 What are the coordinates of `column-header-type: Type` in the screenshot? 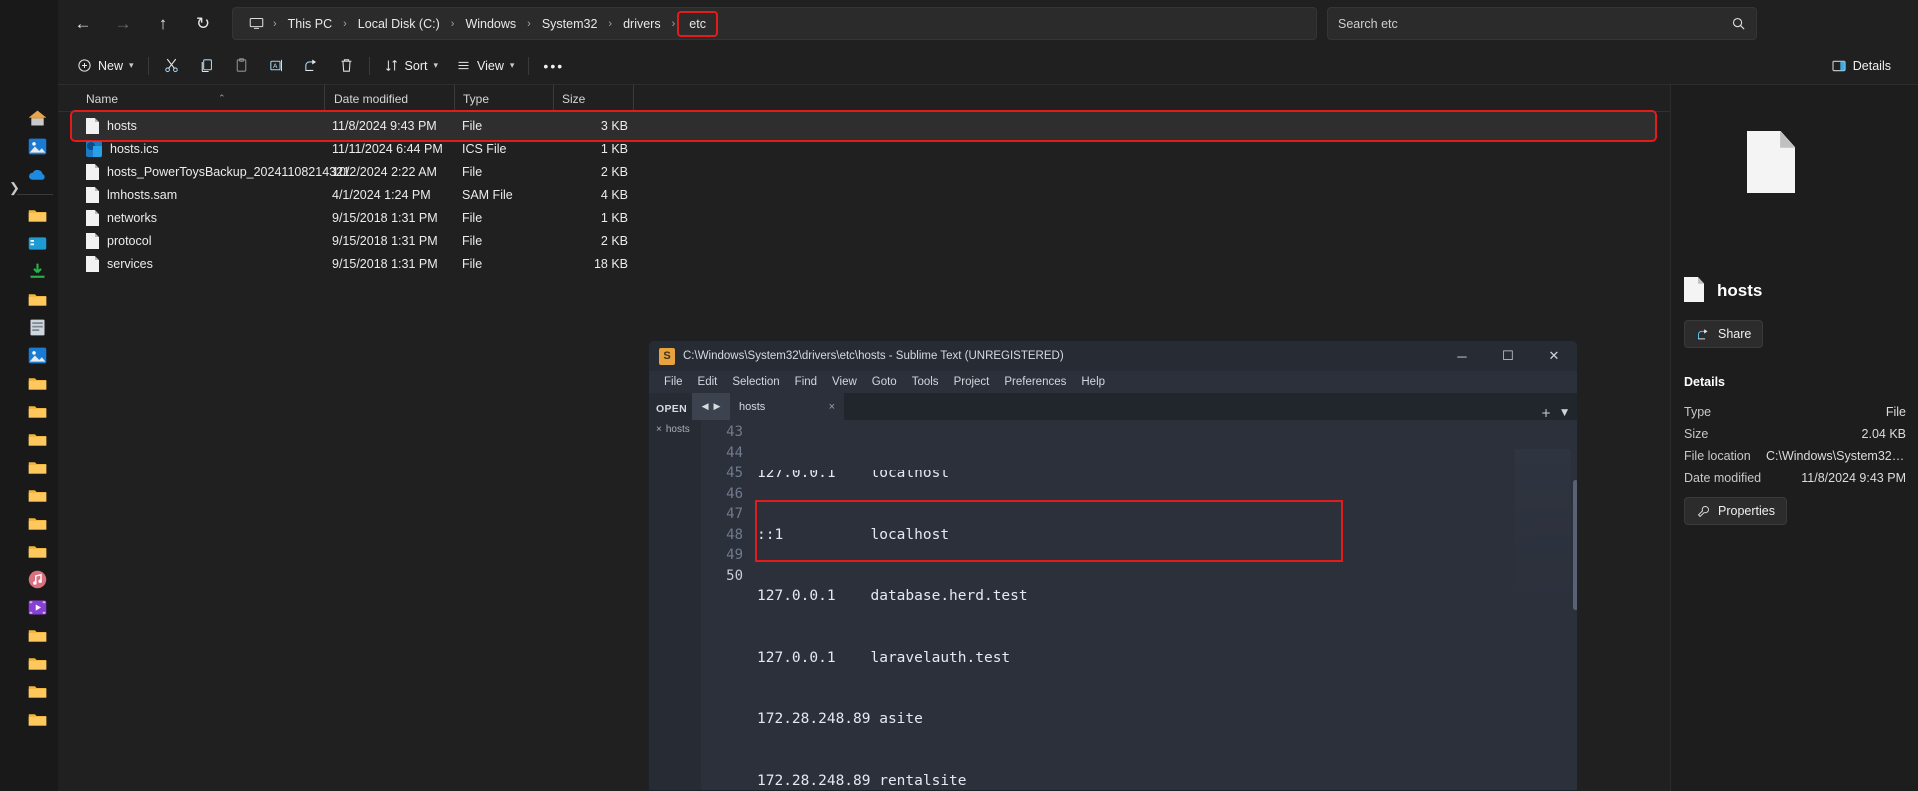 It's located at (476, 98).